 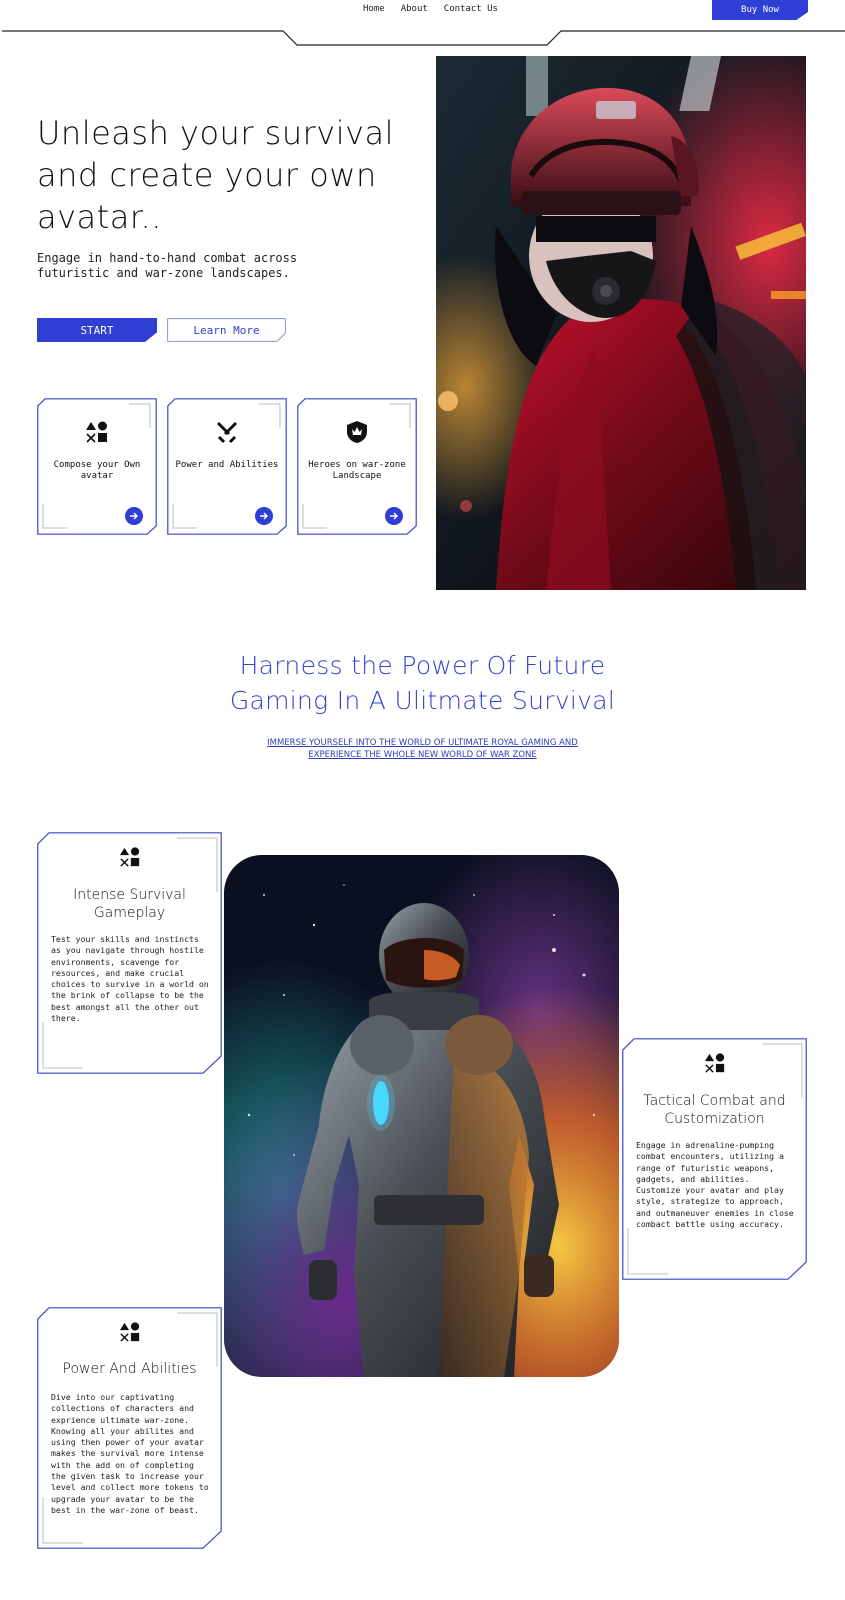 What do you see at coordinates (97, 470) in the screenshot?
I see `feature-label: Compose your Own avatar` at bounding box center [97, 470].